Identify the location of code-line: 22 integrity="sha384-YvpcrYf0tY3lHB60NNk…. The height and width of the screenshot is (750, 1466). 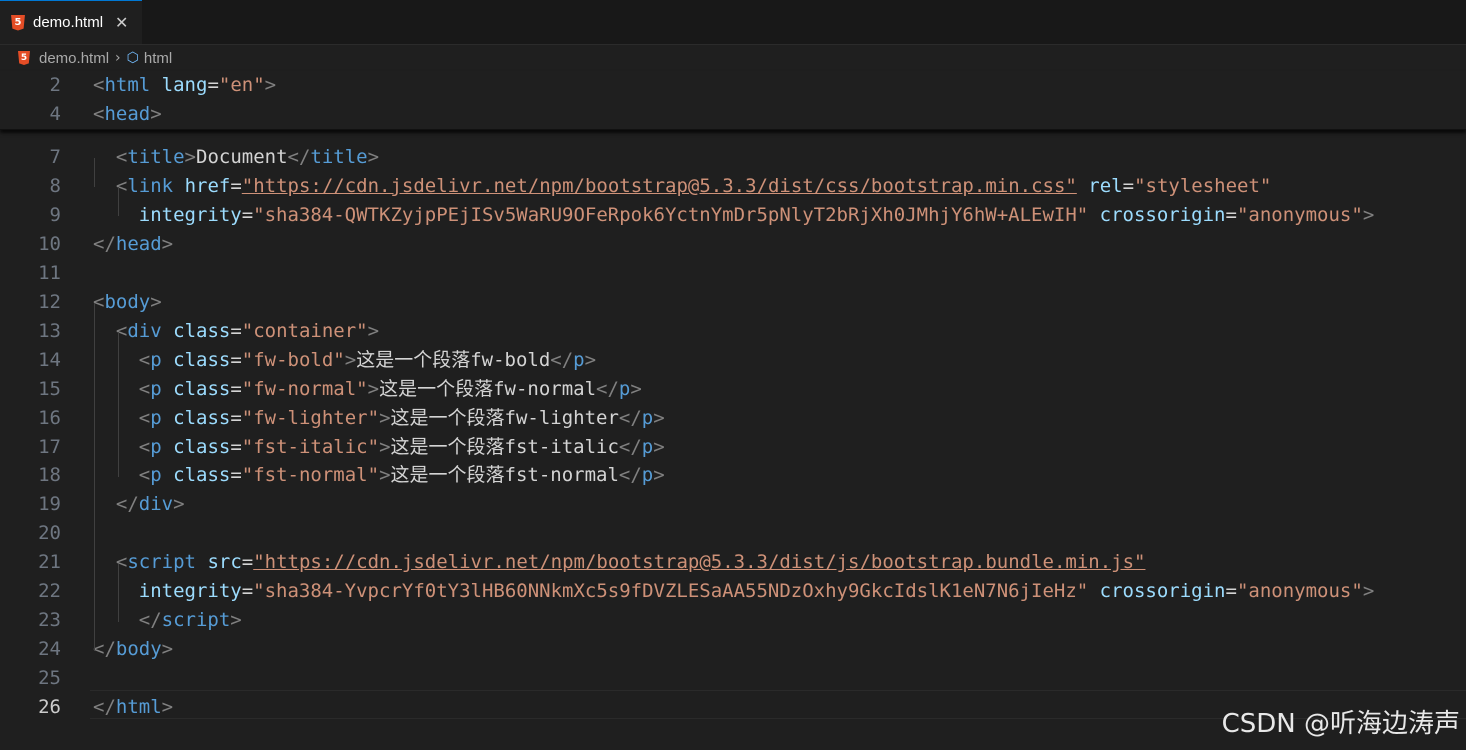
(733, 591).